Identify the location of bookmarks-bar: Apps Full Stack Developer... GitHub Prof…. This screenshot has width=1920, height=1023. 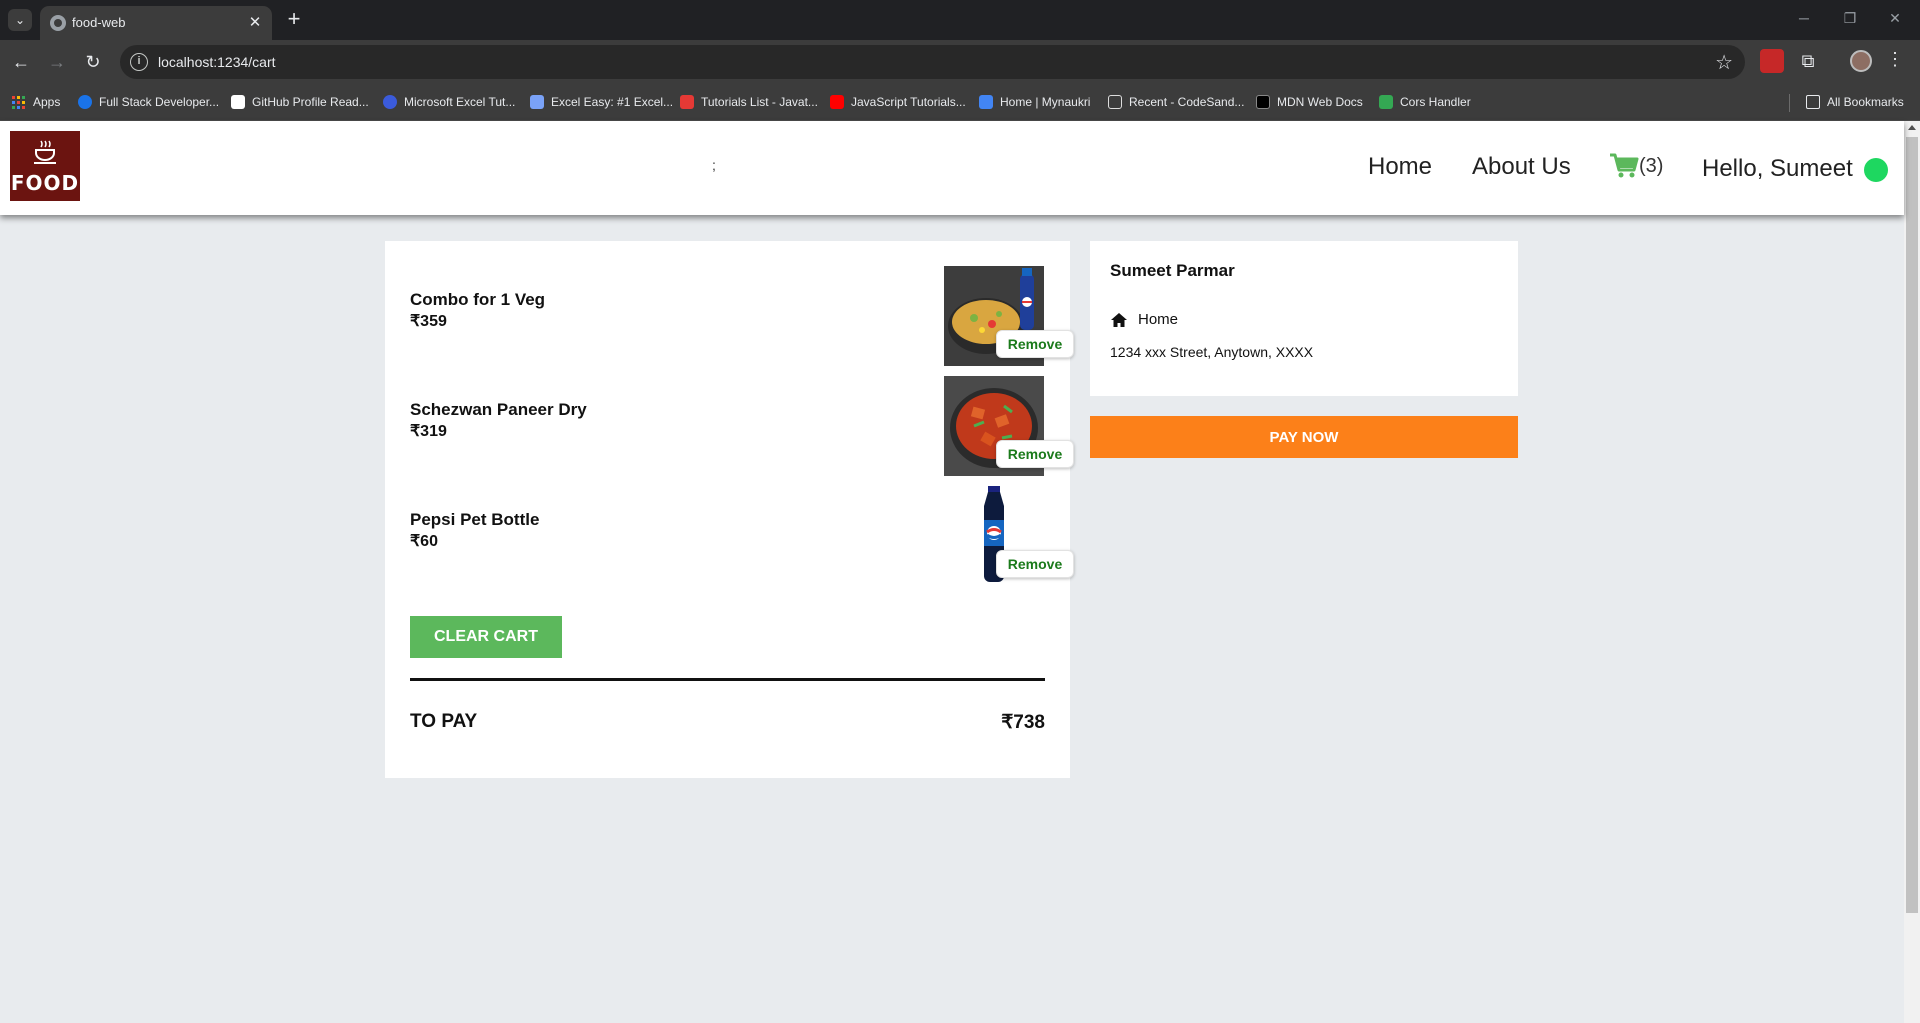
(960, 102).